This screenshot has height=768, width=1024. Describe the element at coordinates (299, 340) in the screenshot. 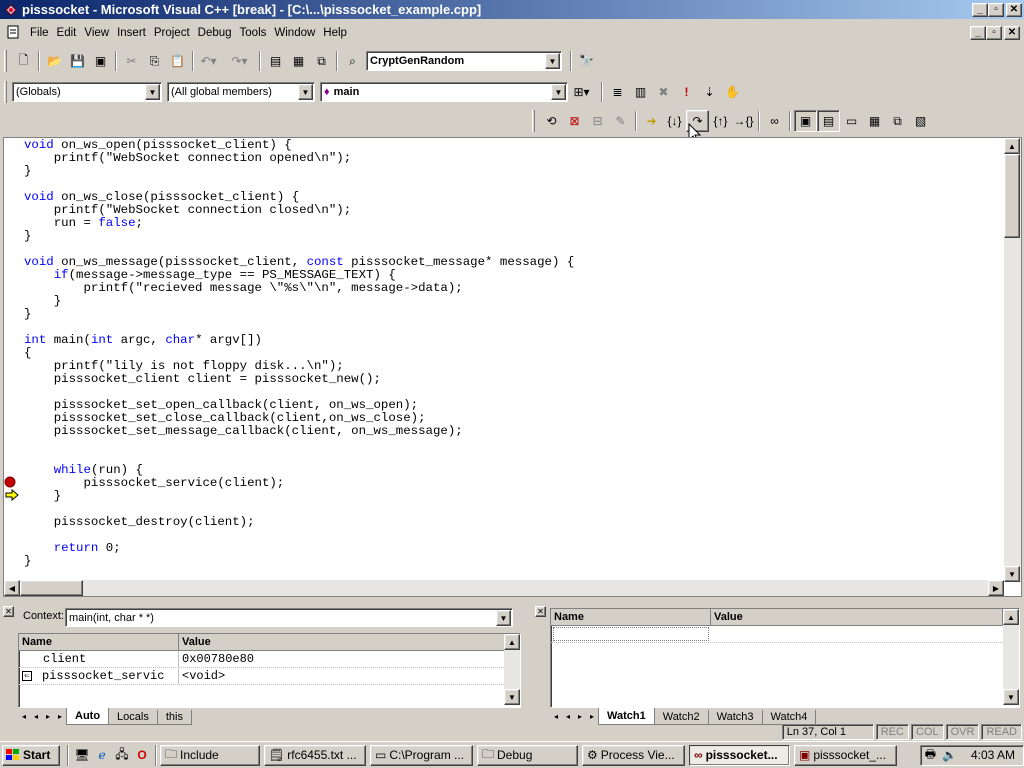

I see `code-line: int main(int argc, char* argv[])` at that location.